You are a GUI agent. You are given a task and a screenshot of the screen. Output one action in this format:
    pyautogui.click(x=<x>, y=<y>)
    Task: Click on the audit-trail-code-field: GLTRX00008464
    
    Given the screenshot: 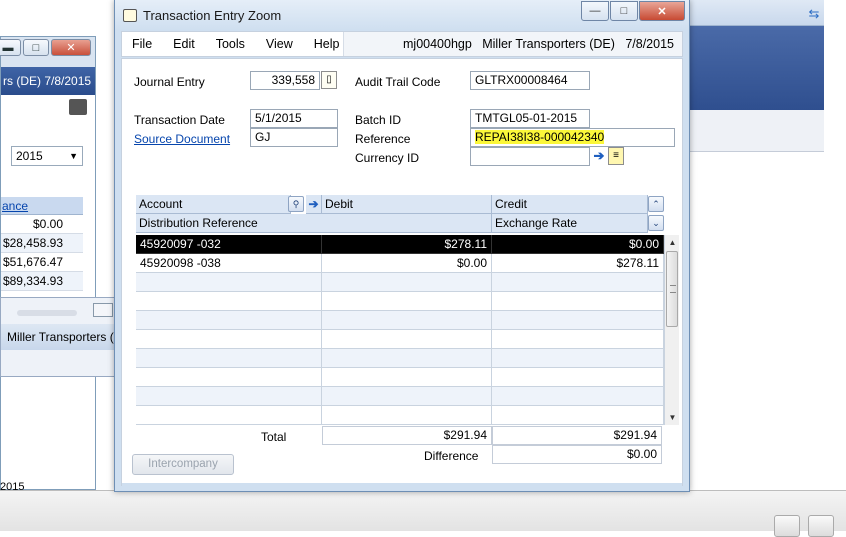 What is the action you would take?
    pyautogui.click(x=530, y=80)
    